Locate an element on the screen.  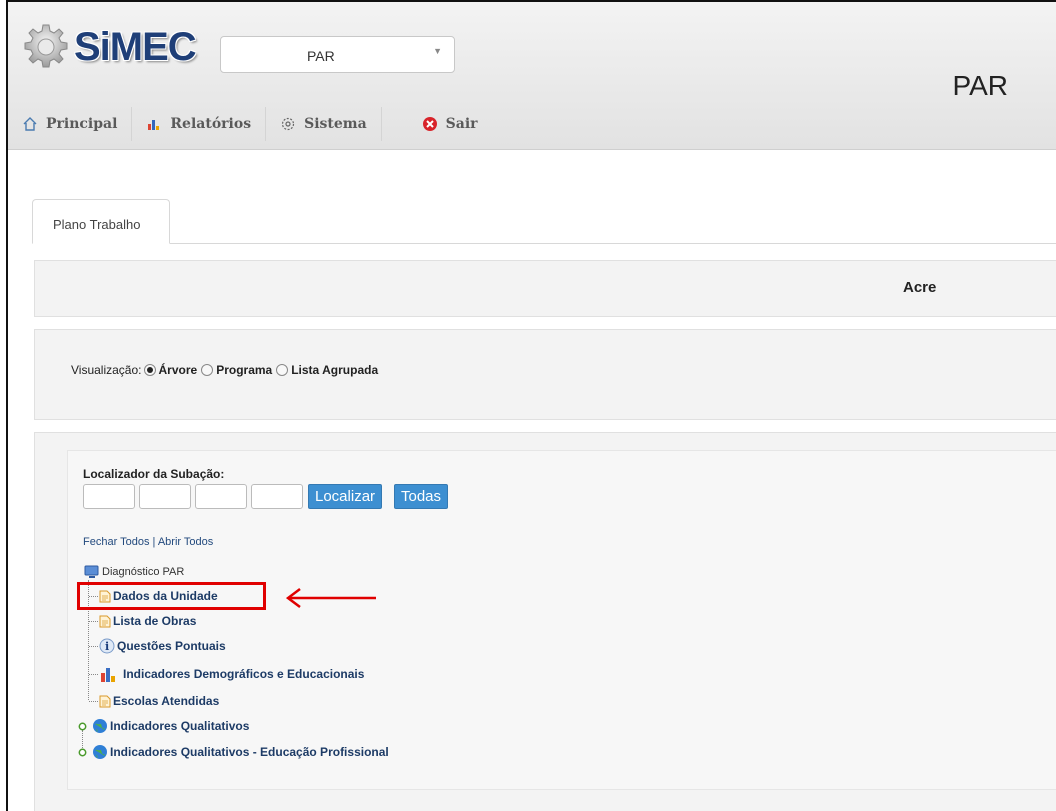
tree-item-indicadores-demograficos: Indicadores Demográficos e Educacionais is located at coordinates (226, 674).